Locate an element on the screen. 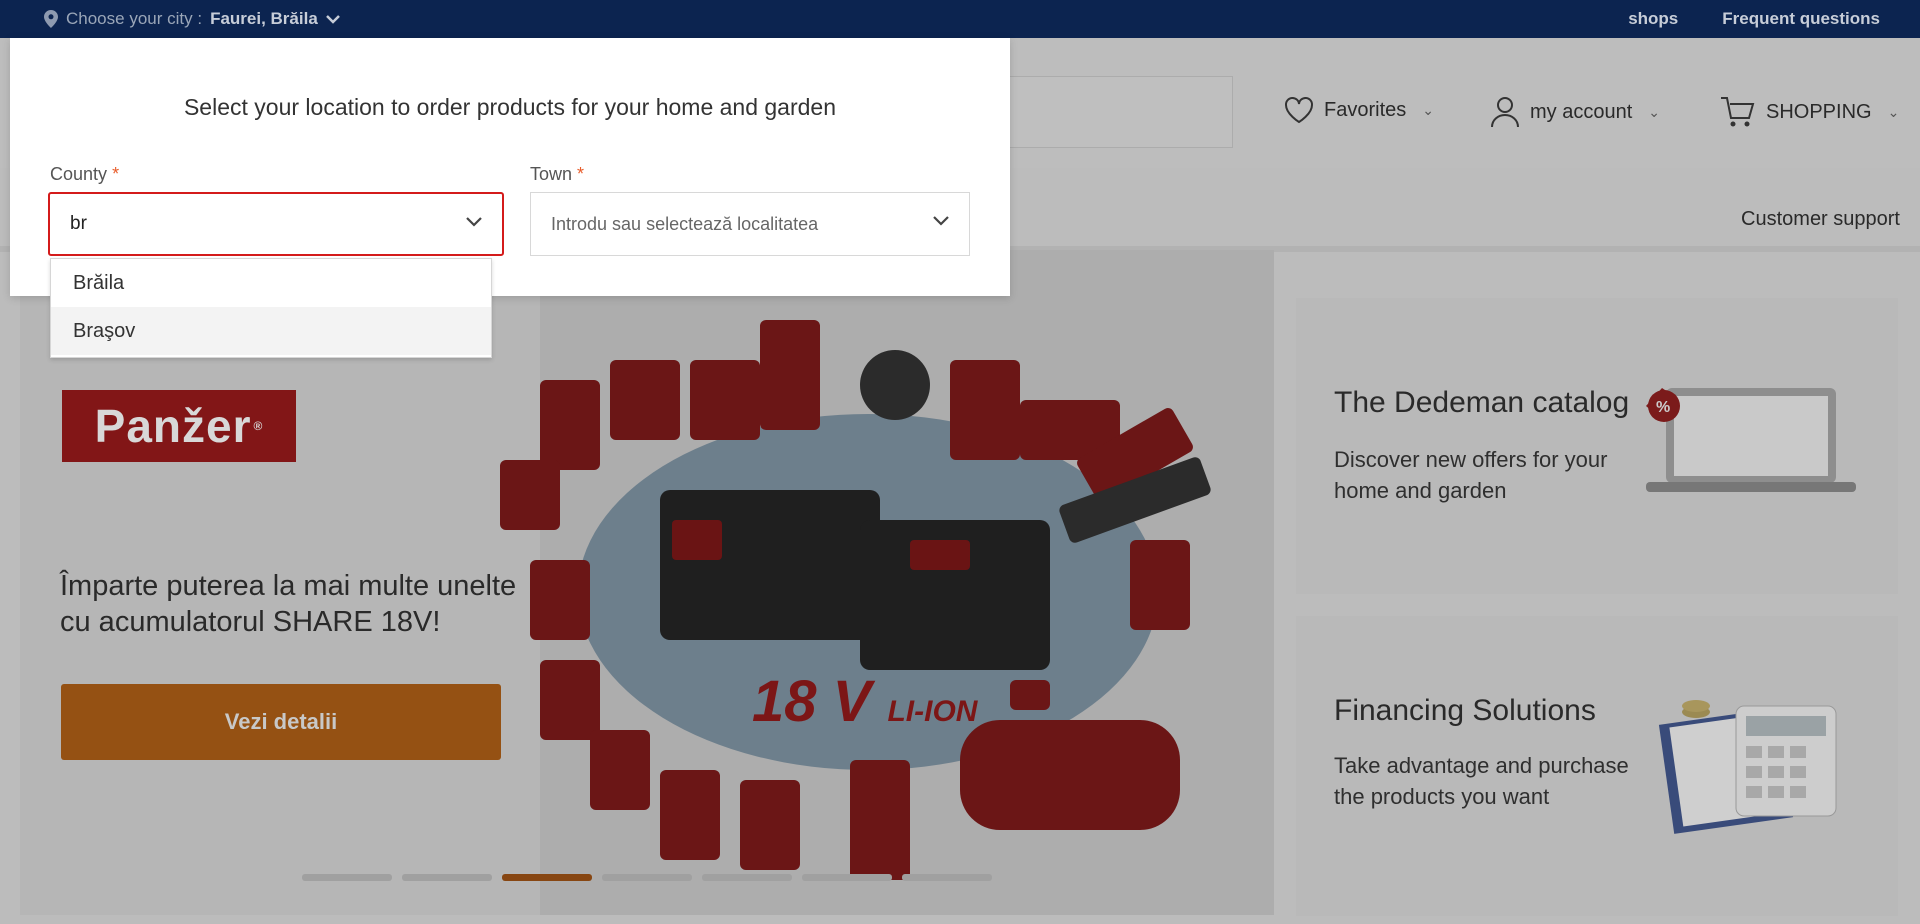 This screenshot has width=1920, height=924. county-option-braila: Brăila is located at coordinates (271, 283).